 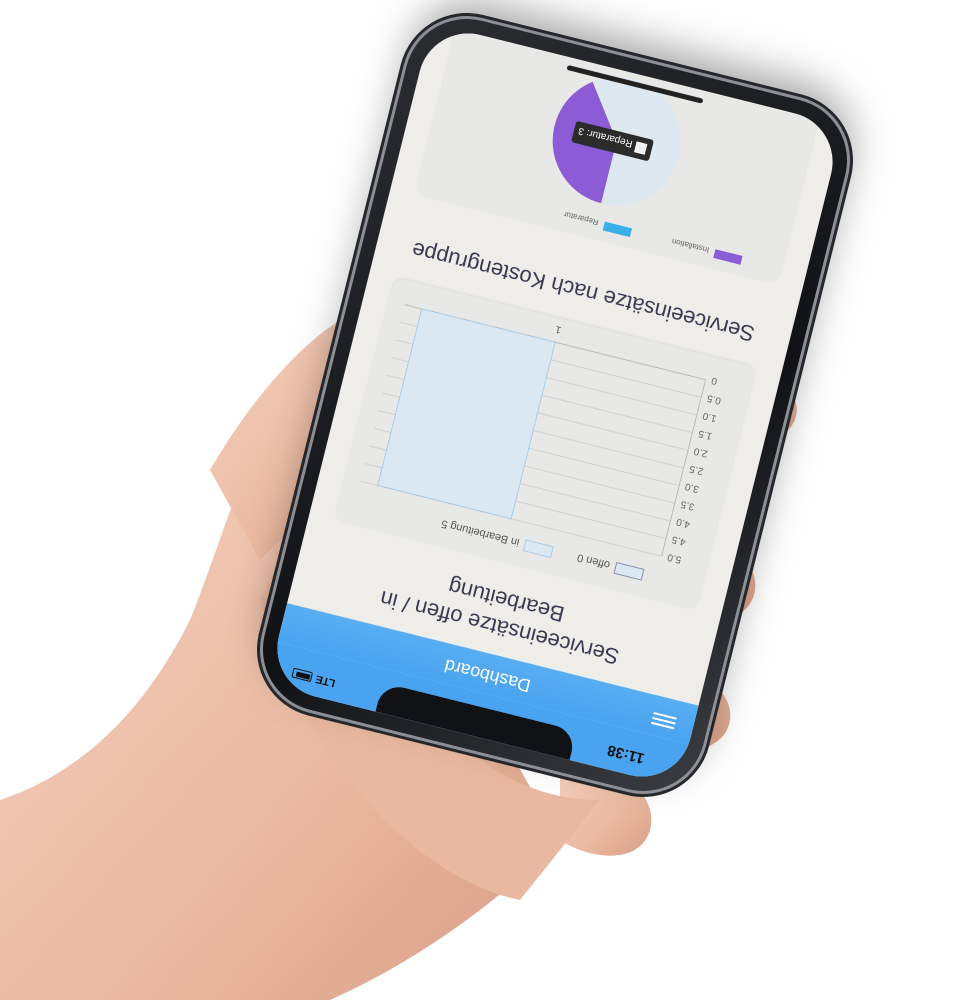 I want to click on y-tick-label: 1.5, so click(x=705, y=434).